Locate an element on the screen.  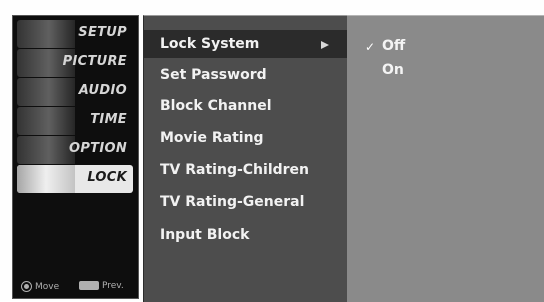
category-label: OPTION is located at coordinates (97, 148).